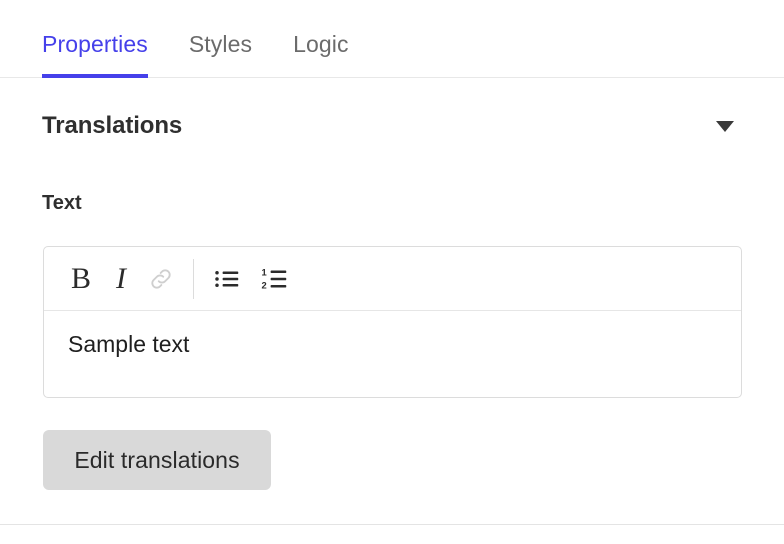 This screenshot has height=544, width=784. I want to click on text-field-label: Text, so click(62, 203).